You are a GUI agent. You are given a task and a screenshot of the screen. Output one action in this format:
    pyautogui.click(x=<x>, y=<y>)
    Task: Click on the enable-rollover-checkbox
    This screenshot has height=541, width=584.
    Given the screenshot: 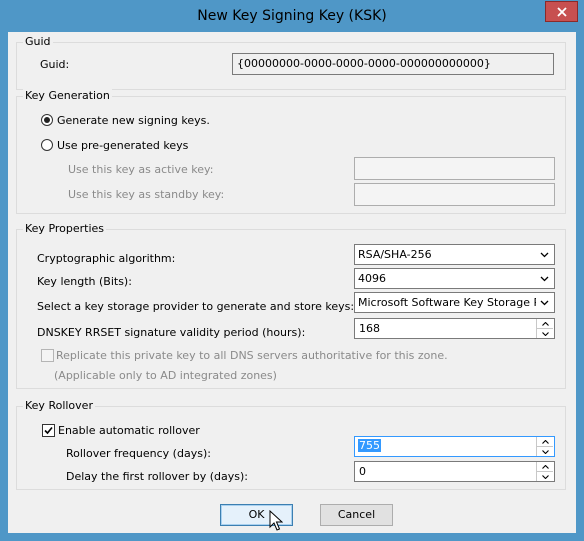 What is the action you would take?
    pyautogui.click(x=48, y=430)
    